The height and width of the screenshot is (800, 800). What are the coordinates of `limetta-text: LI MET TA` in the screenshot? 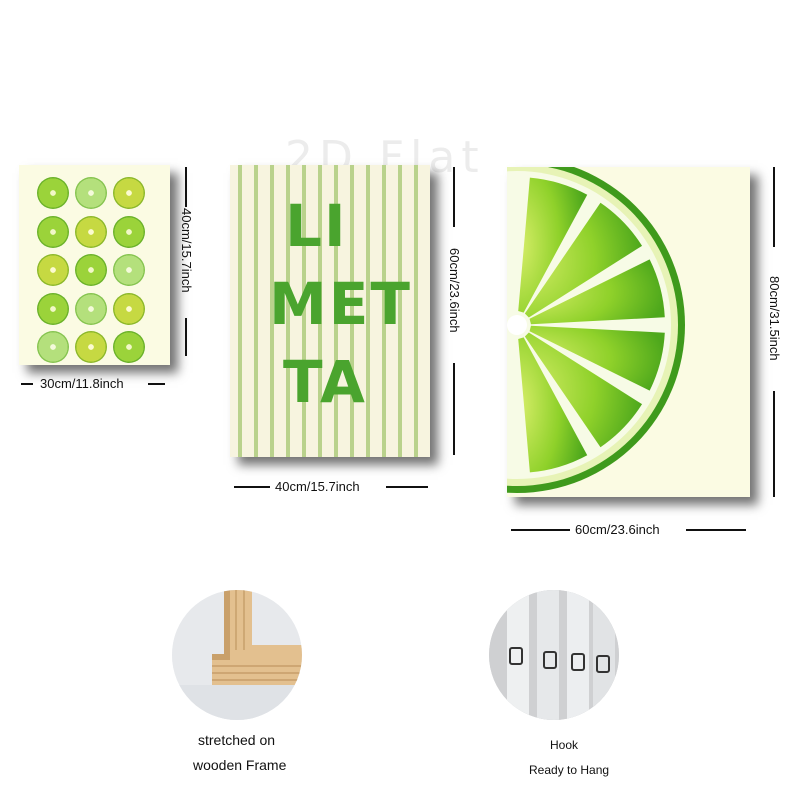 It's located at (330, 304).